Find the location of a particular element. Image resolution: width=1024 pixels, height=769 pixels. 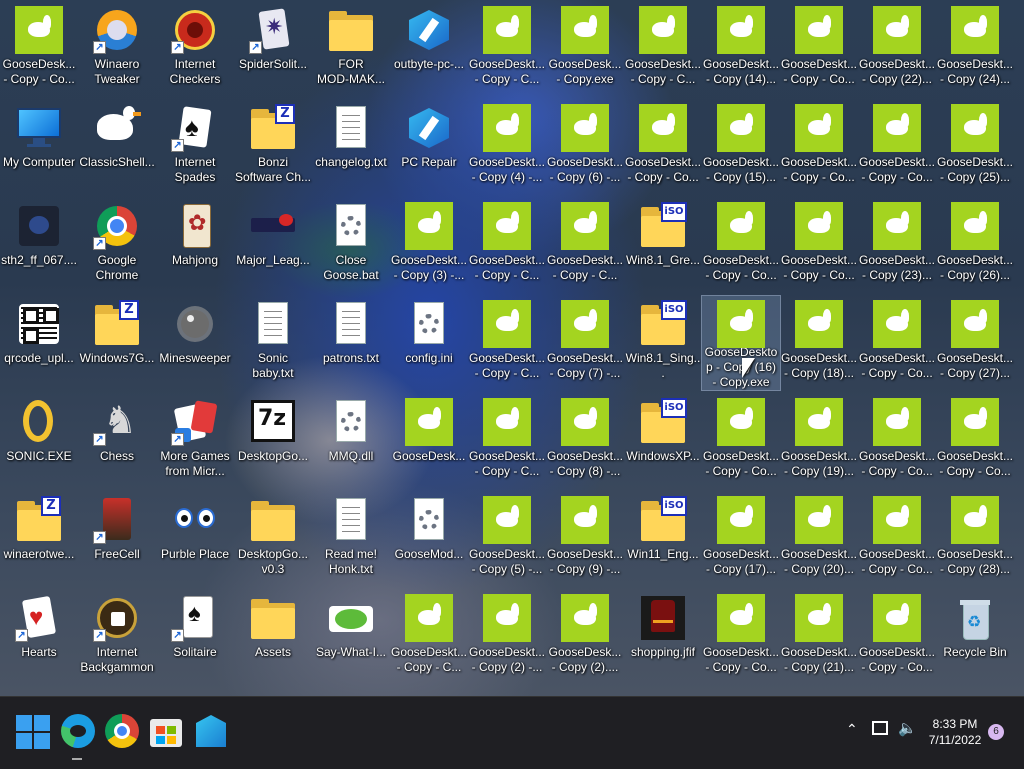

desktop-icon: changelog.txt is located at coordinates (351, 147).